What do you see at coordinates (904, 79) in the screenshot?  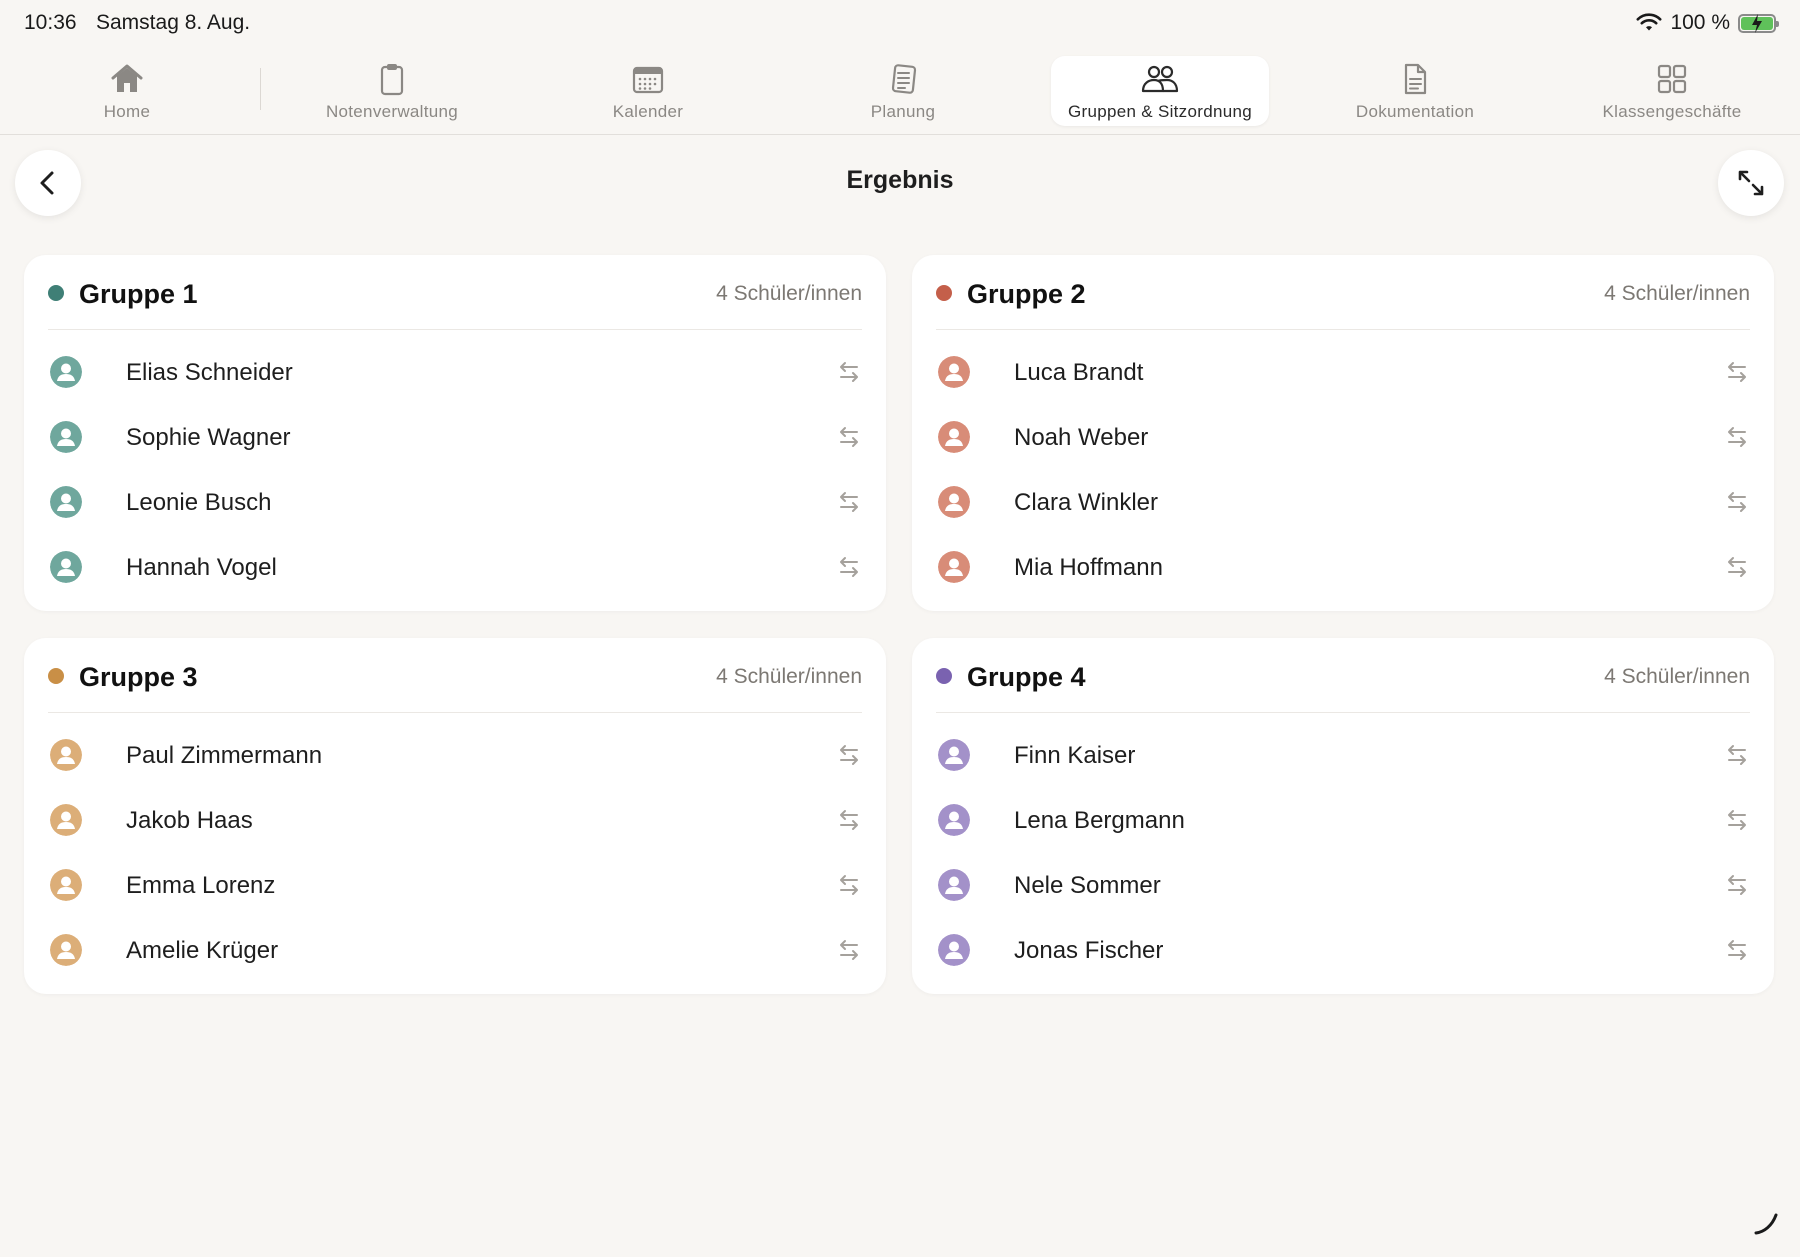 I see `notes-icon` at bounding box center [904, 79].